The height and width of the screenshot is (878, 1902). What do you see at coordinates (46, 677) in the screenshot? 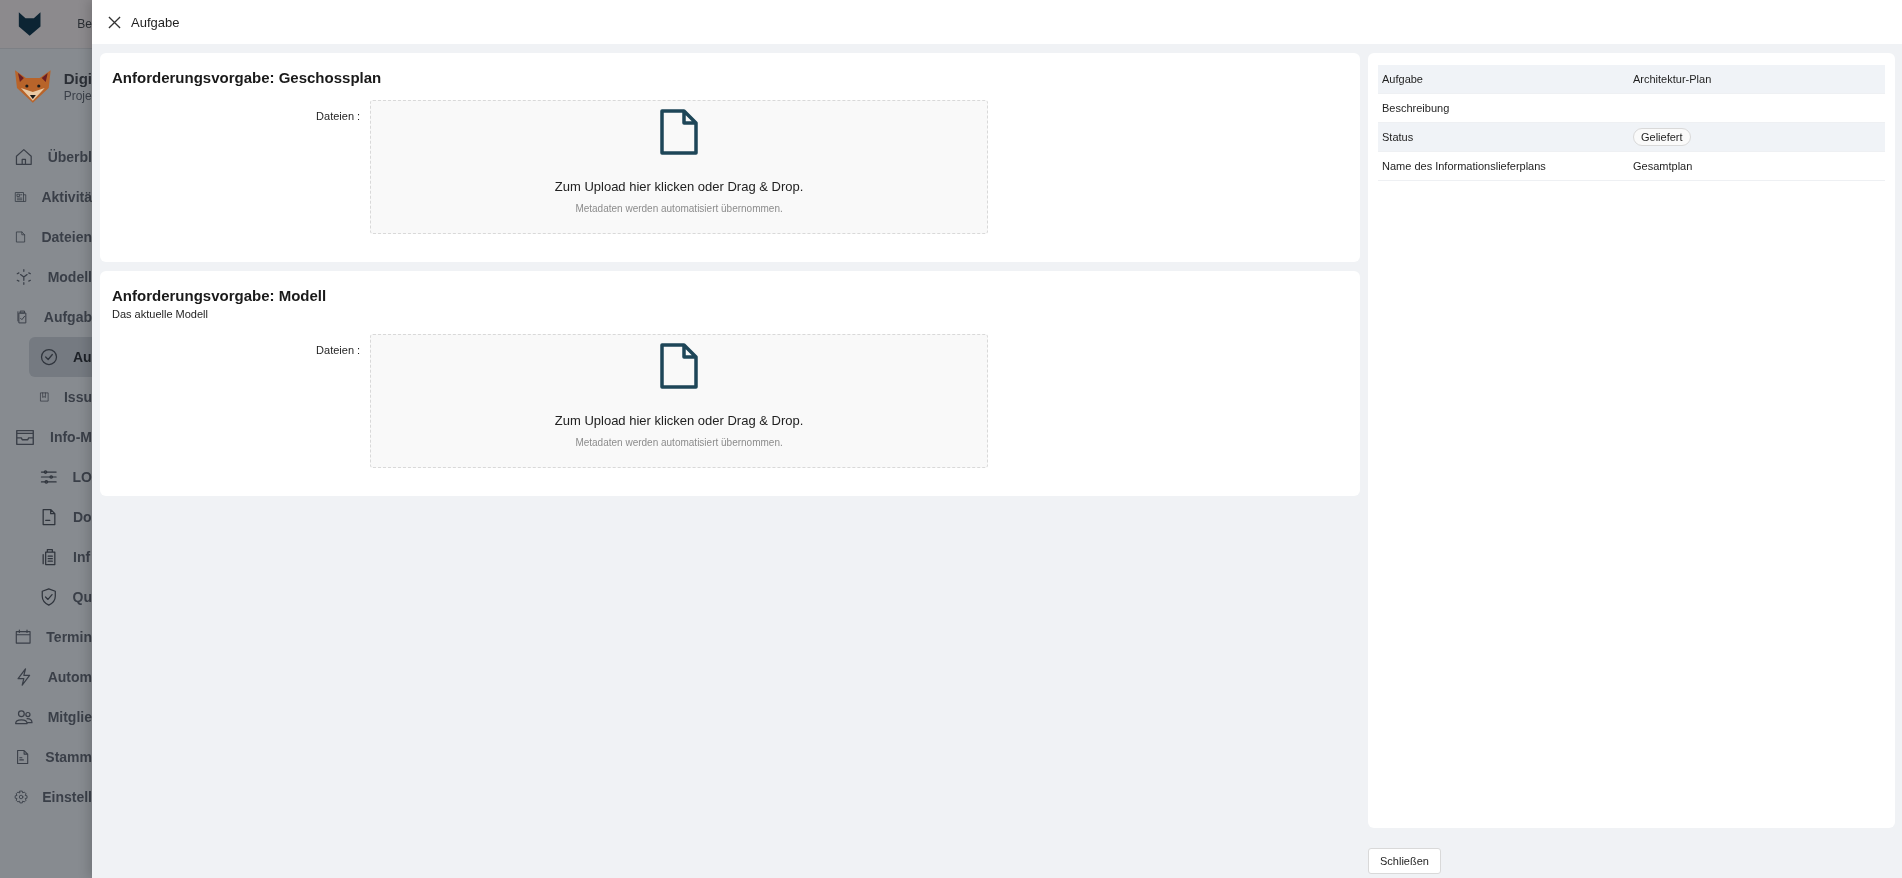
I see `sidebar-item: Autom` at bounding box center [46, 677].